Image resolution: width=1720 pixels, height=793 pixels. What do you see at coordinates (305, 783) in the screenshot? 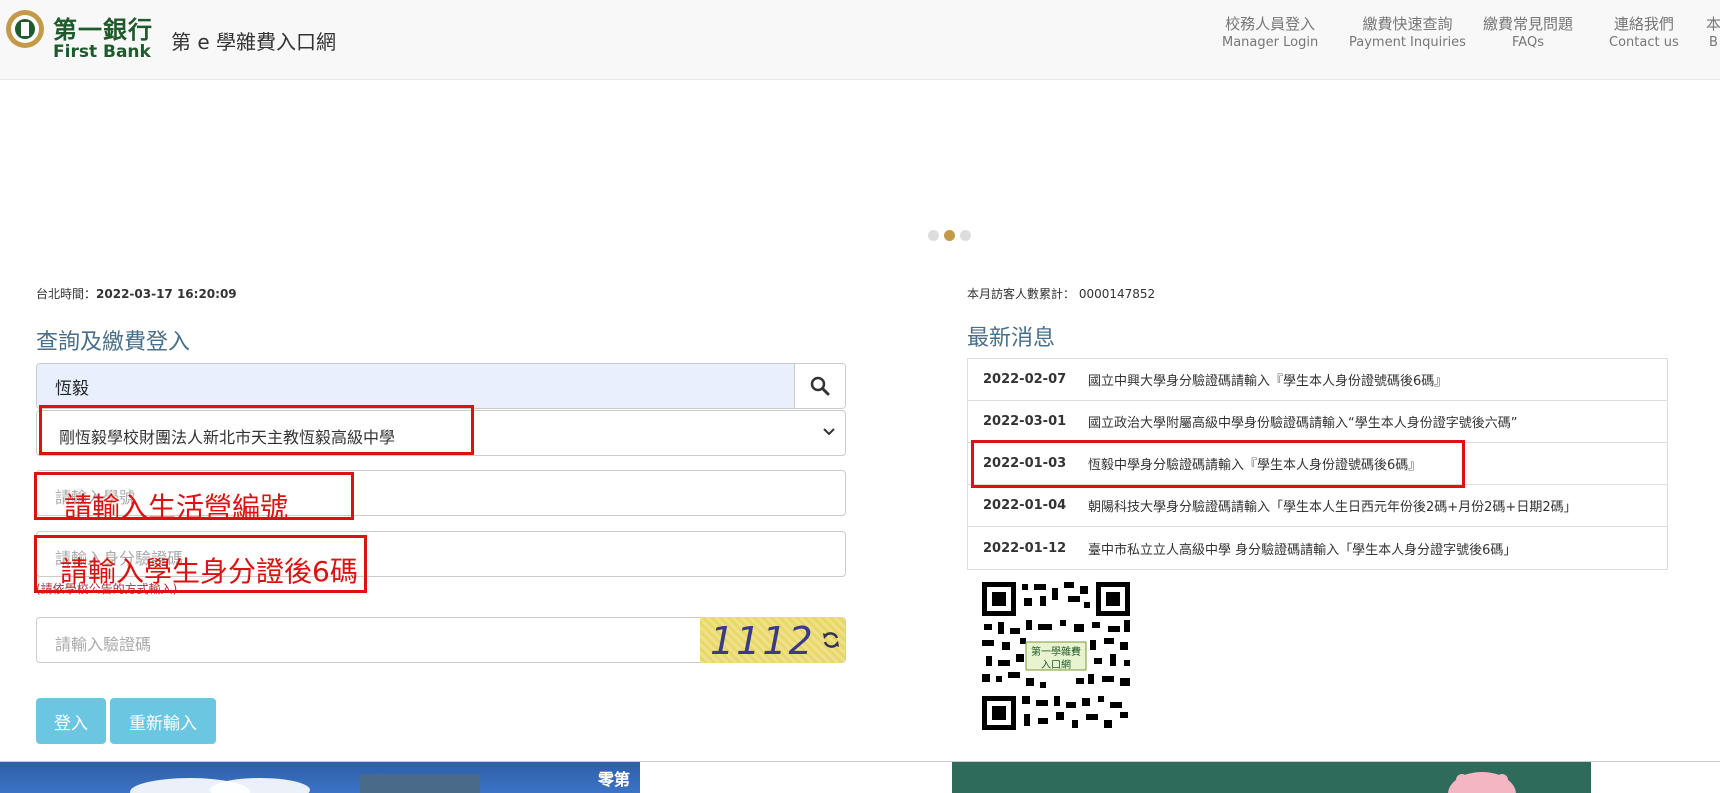
I see `banner-clouds-image` at bounding box center [305, 783].